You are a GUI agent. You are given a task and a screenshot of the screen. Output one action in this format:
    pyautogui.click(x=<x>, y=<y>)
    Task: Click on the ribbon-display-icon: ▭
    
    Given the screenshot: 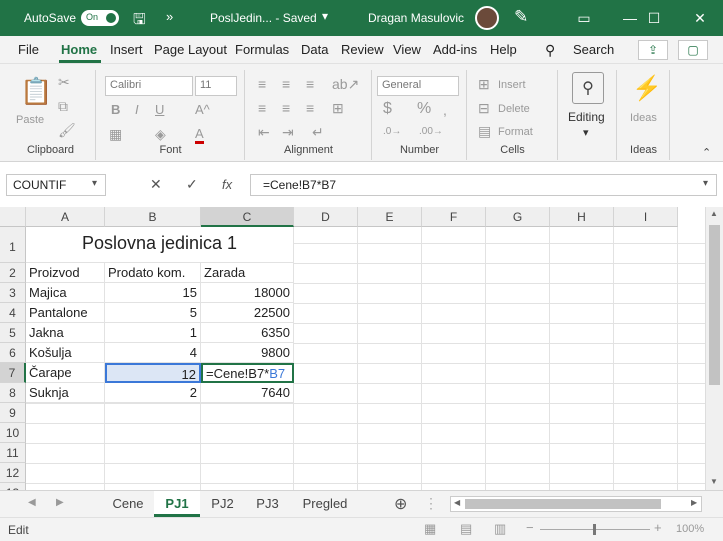 What is the action you would take?
    pyautogui.click(x=584, y=18)
    